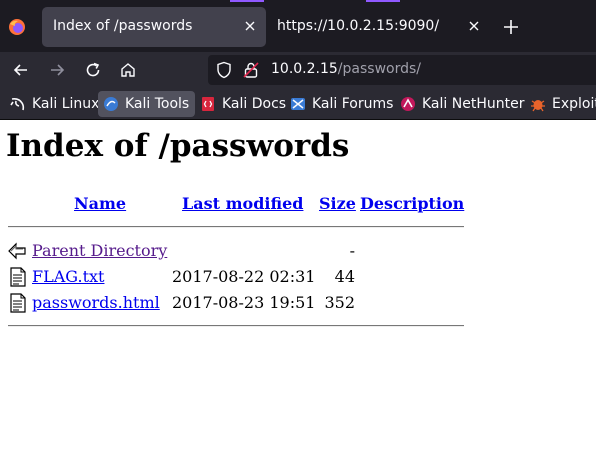 Image resolution: width=596 pixels, height=458 pixels. Describe the element at coordinates (353, 104) in the screenshot. I see `bookmark-label: Kali Forums` at that location.